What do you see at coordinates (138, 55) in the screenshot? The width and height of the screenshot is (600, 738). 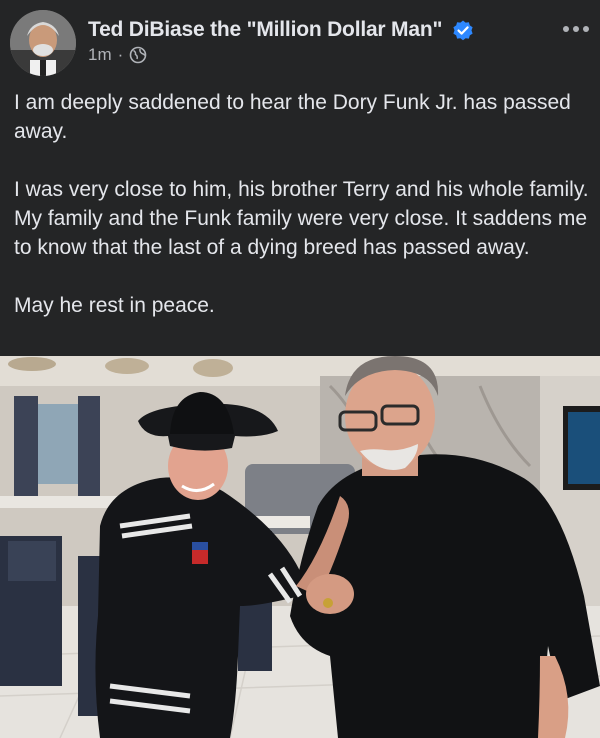 I see `globe-icon` at bounding box center [138, 55].